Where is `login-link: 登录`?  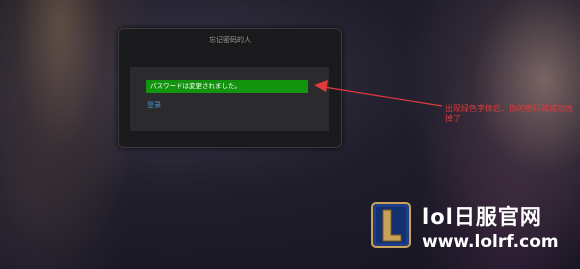
login-link: 登录 is located at coordinates (154, 105).